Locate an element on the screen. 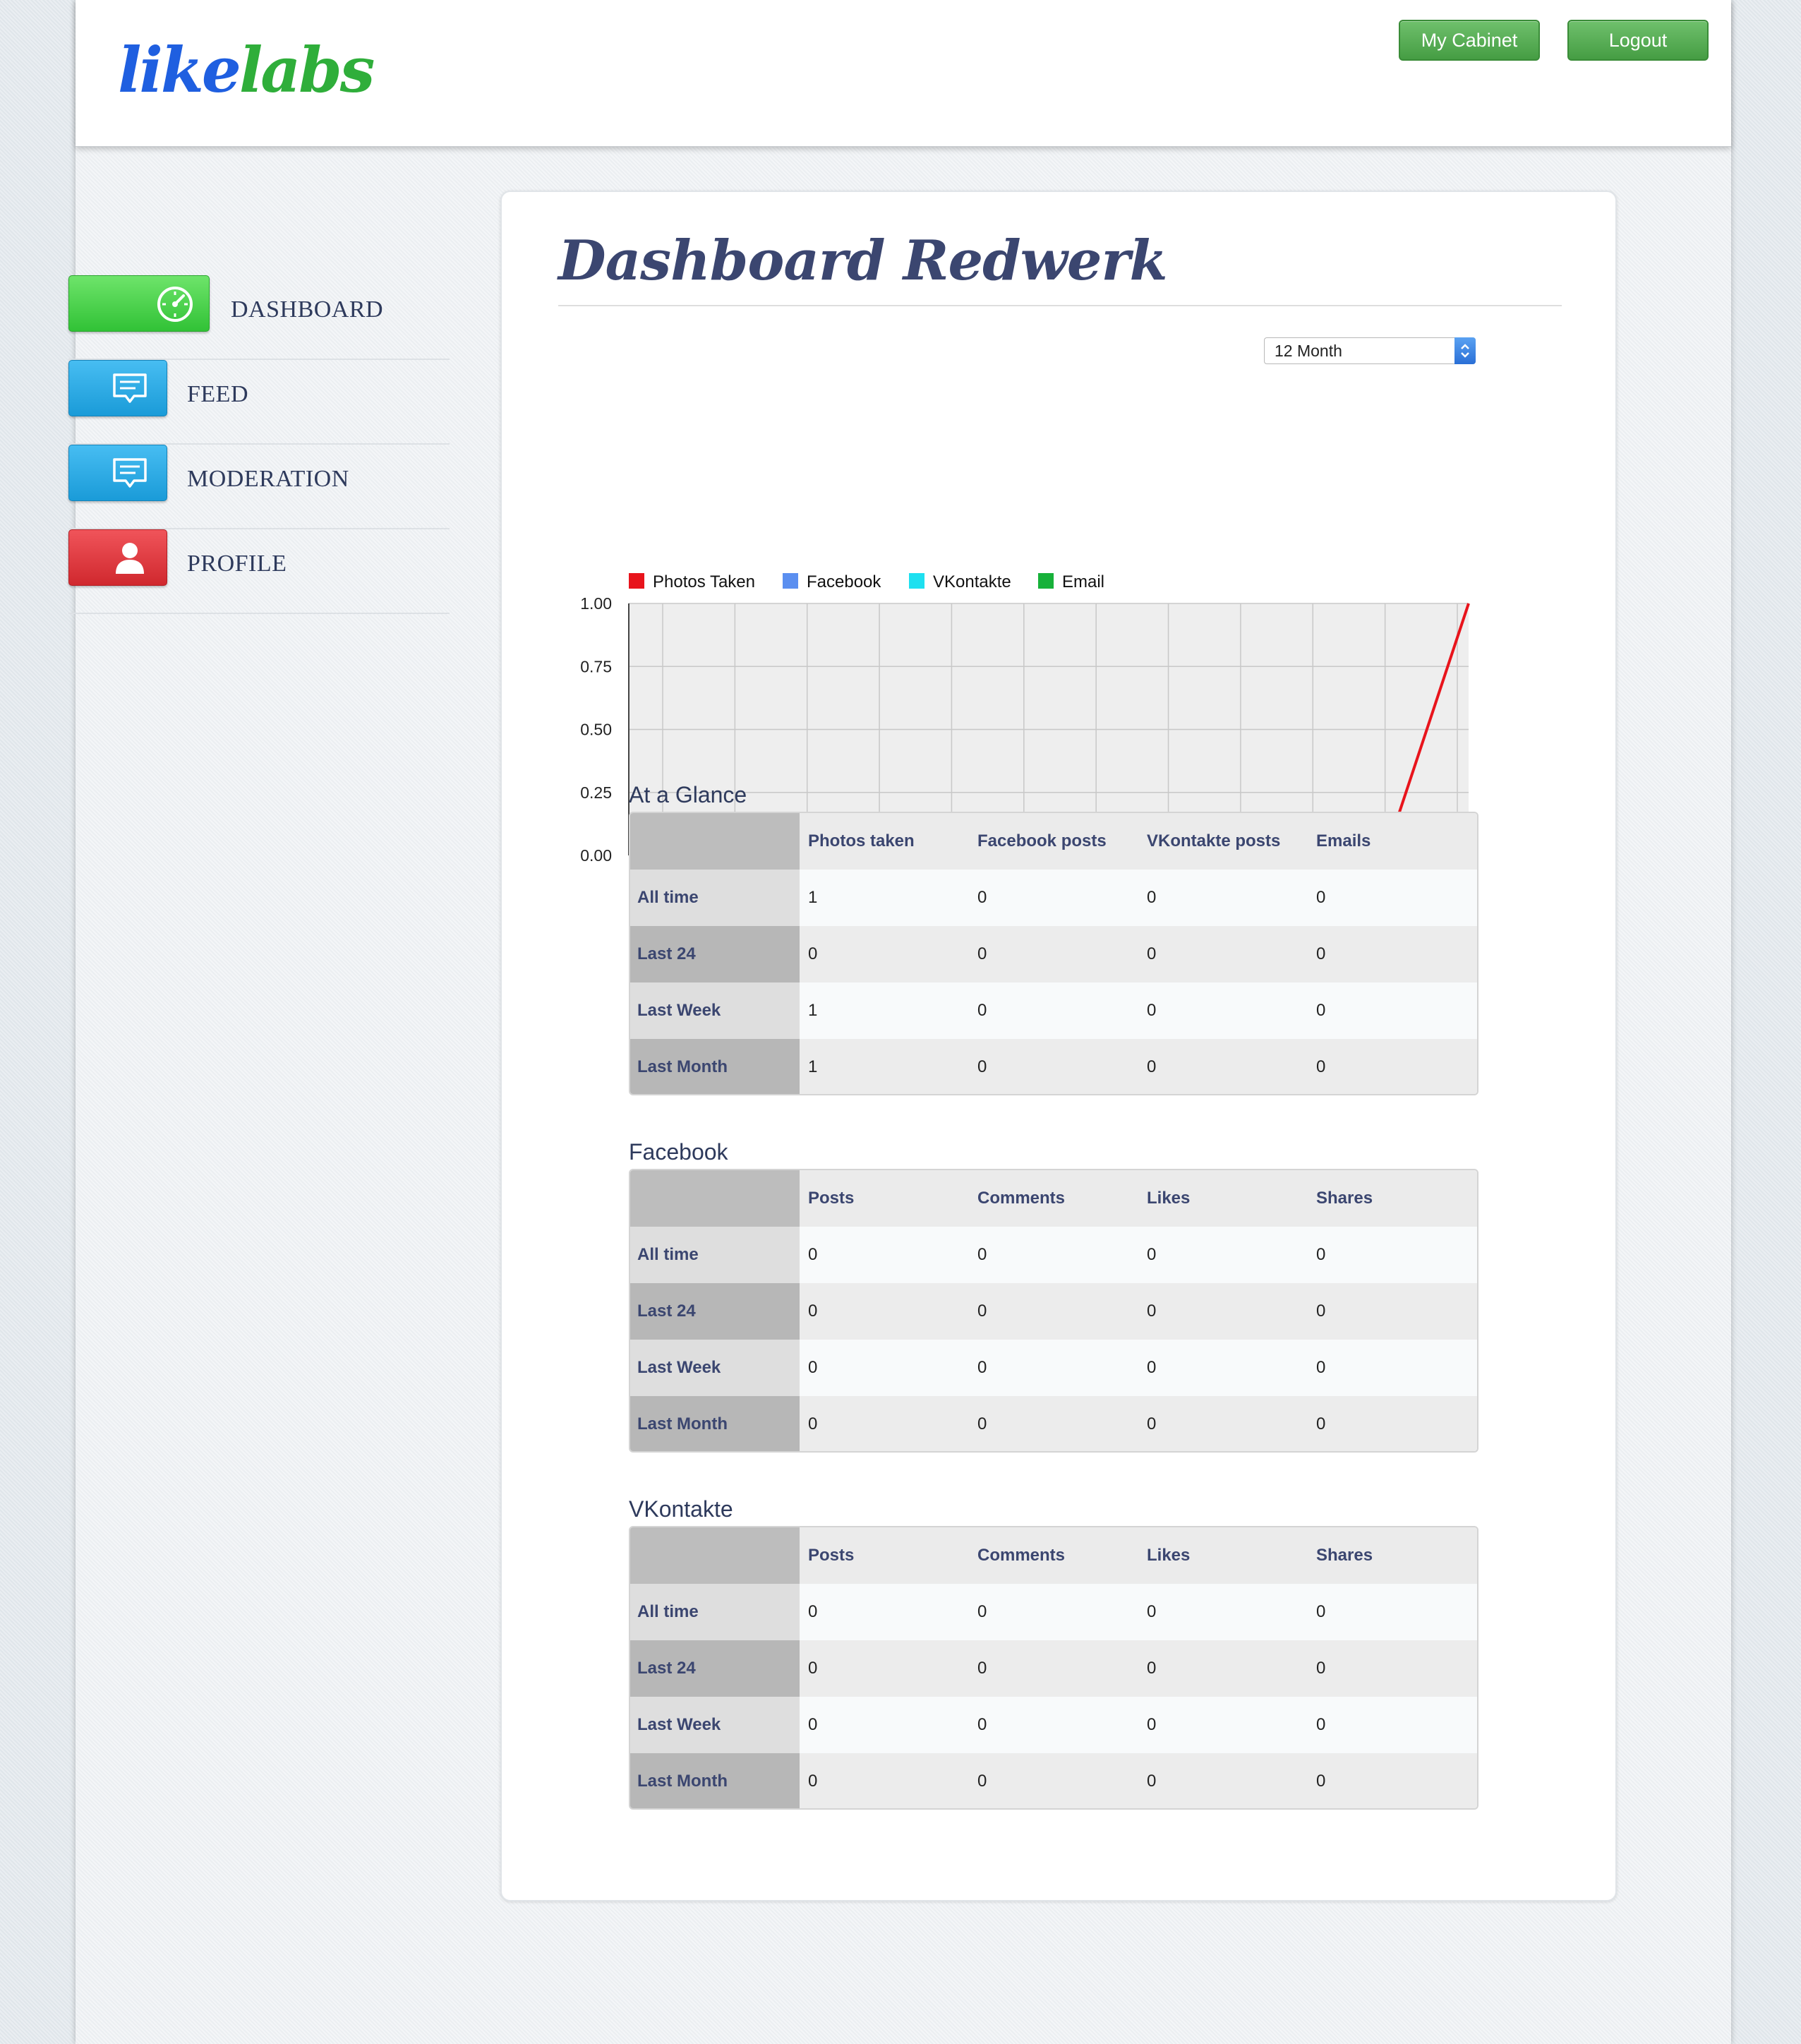  page-title: Dashboard Redwerk is located at coordinates (863, 261).